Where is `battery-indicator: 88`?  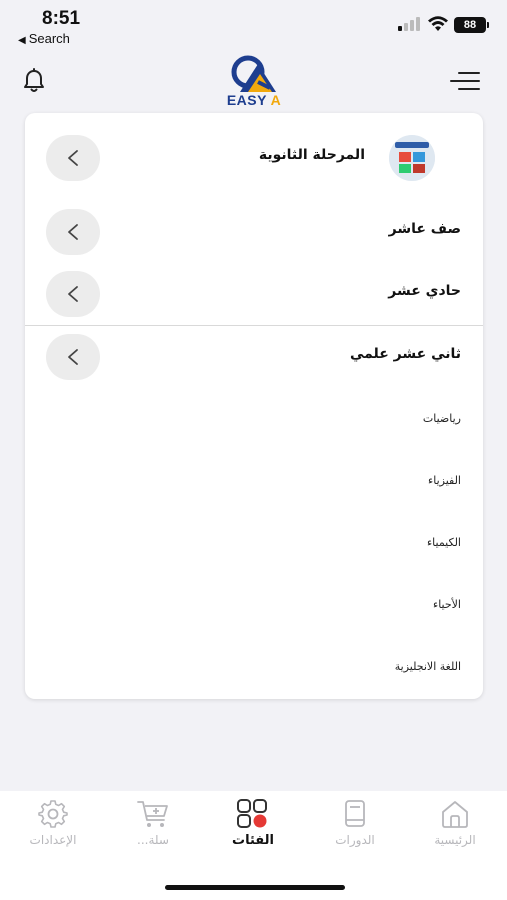 battery-indicator: 88 is located at coordinates (471, 25).